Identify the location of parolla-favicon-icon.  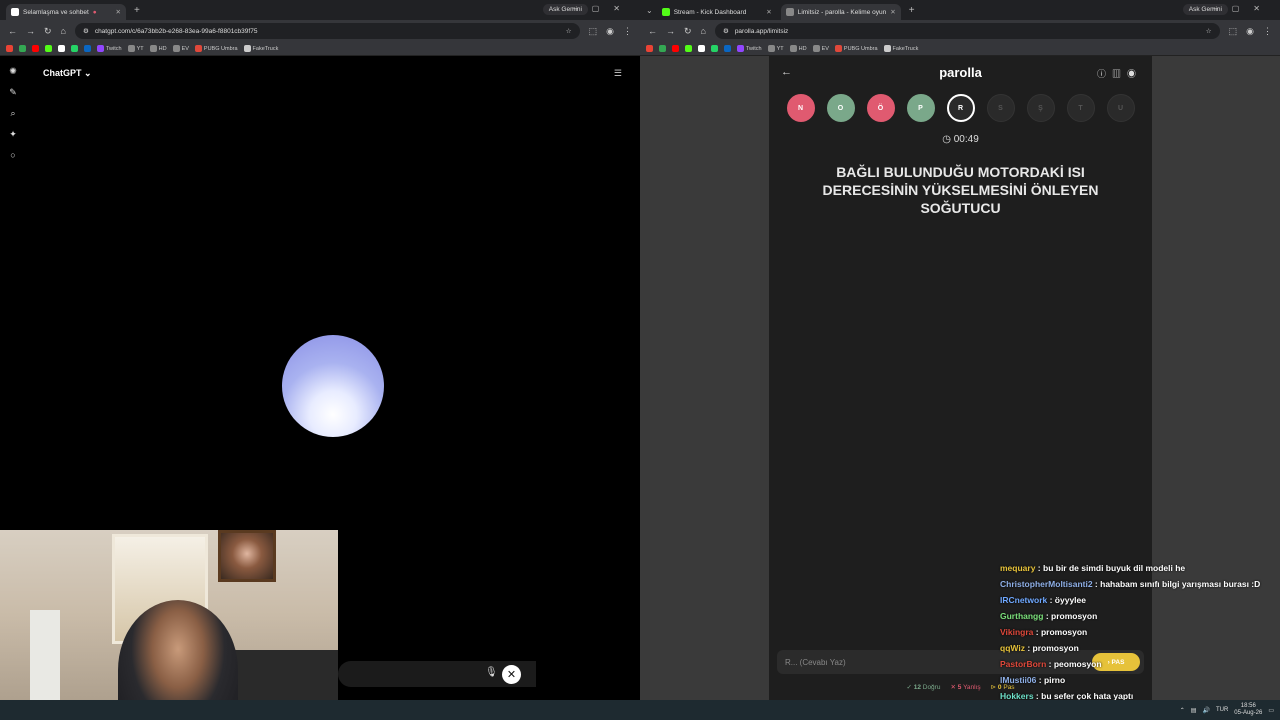
(789, 12).